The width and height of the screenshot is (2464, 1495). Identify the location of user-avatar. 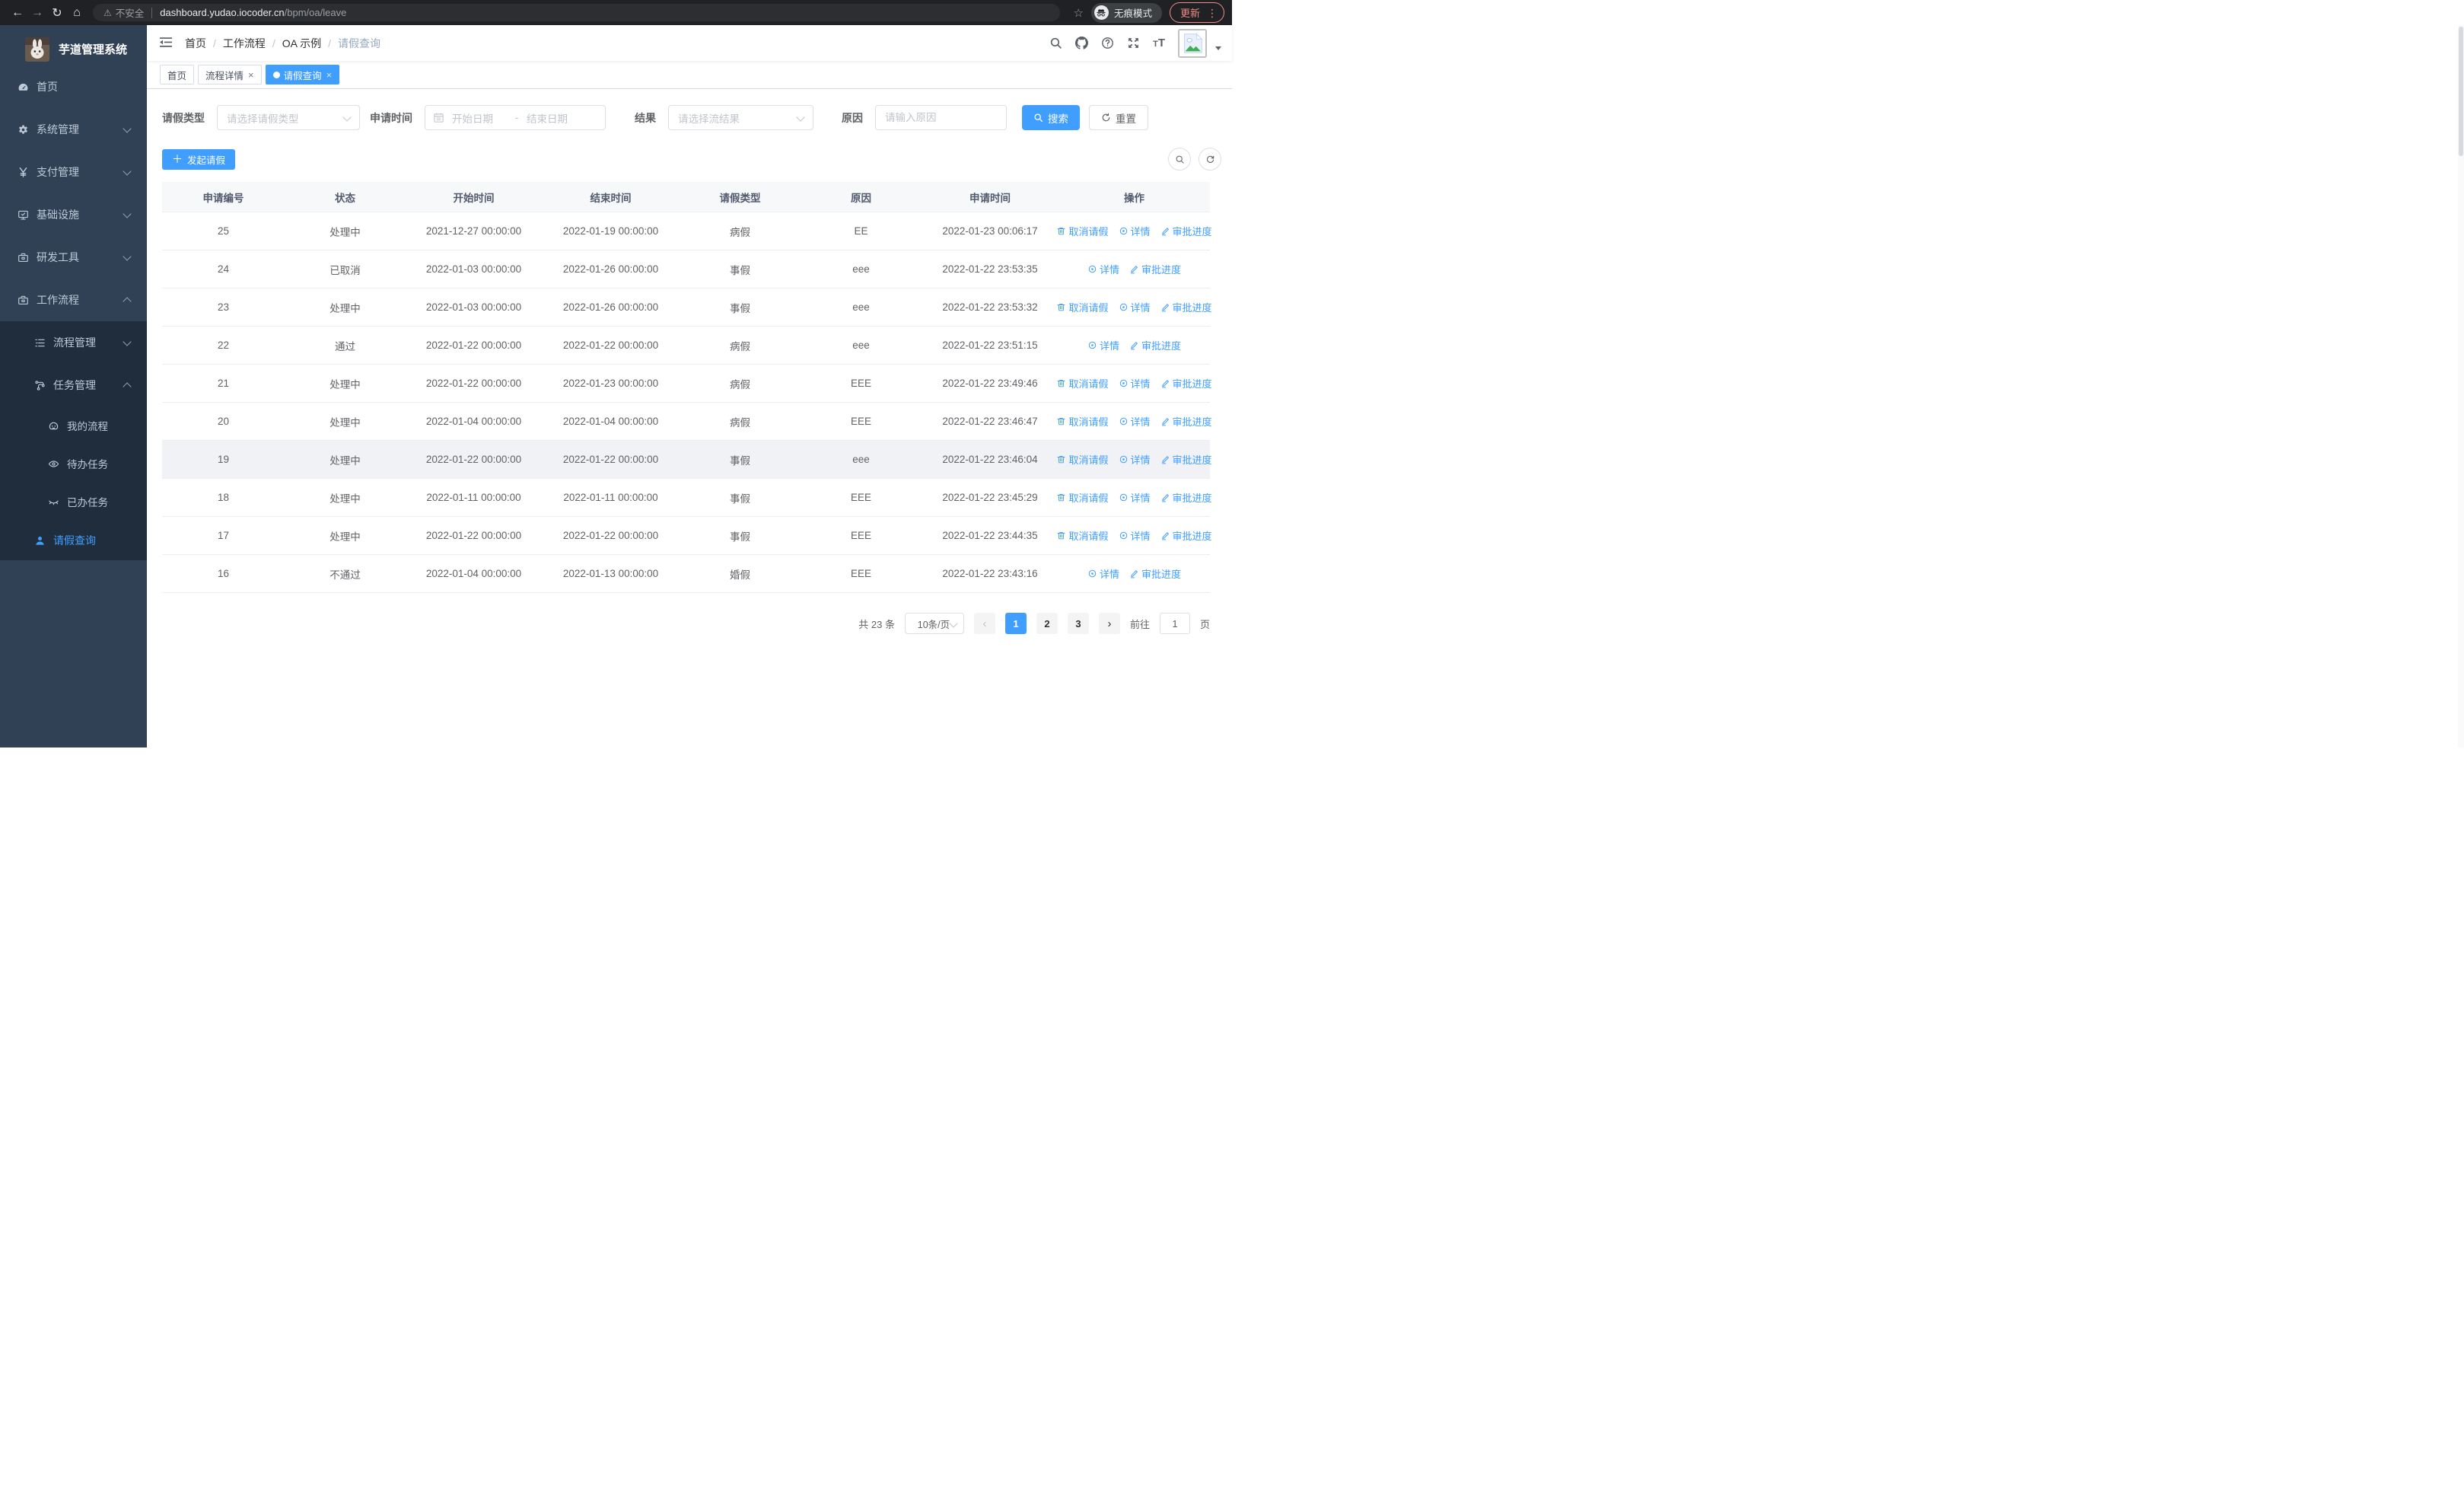
(1192, 43).